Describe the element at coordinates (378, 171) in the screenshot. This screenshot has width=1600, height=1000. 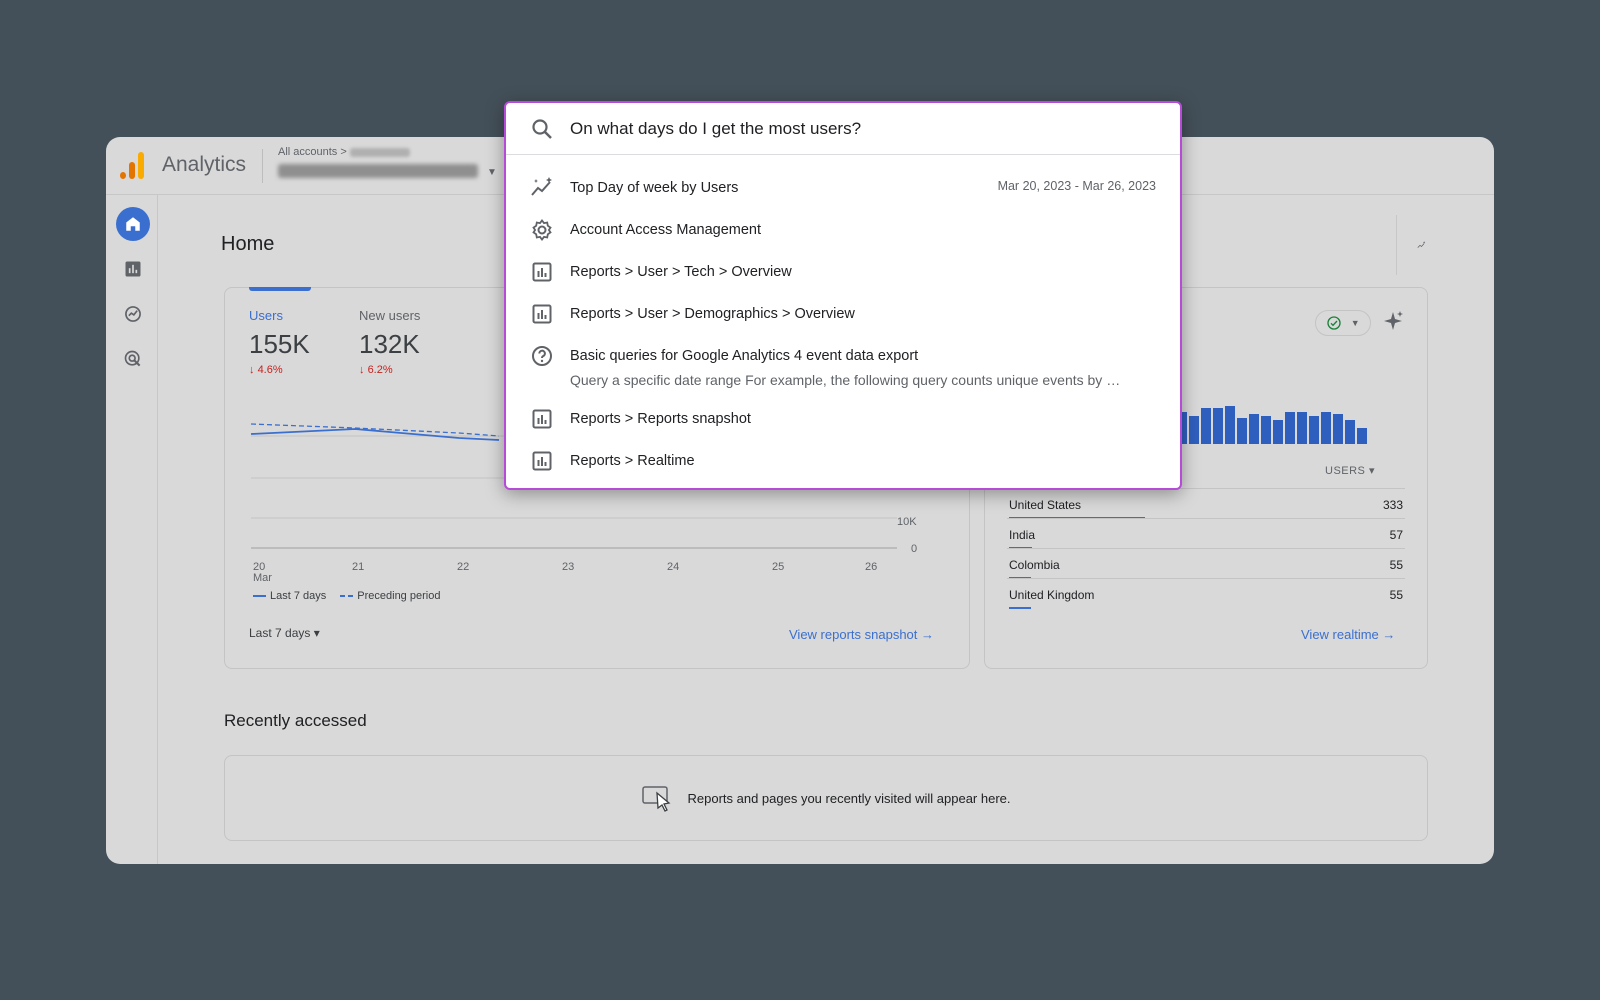
I see `account-selector` at that location.